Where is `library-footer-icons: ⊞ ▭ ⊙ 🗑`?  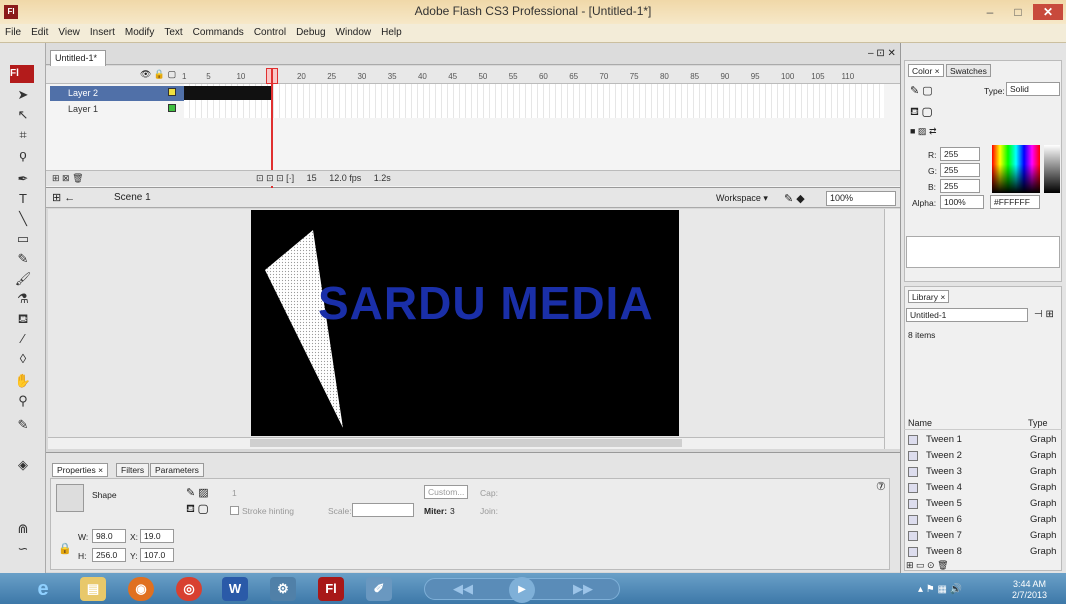 library-footer-icons: ⊞ ▭ ⊙ 🗑 is located at coordinates (927, 565).